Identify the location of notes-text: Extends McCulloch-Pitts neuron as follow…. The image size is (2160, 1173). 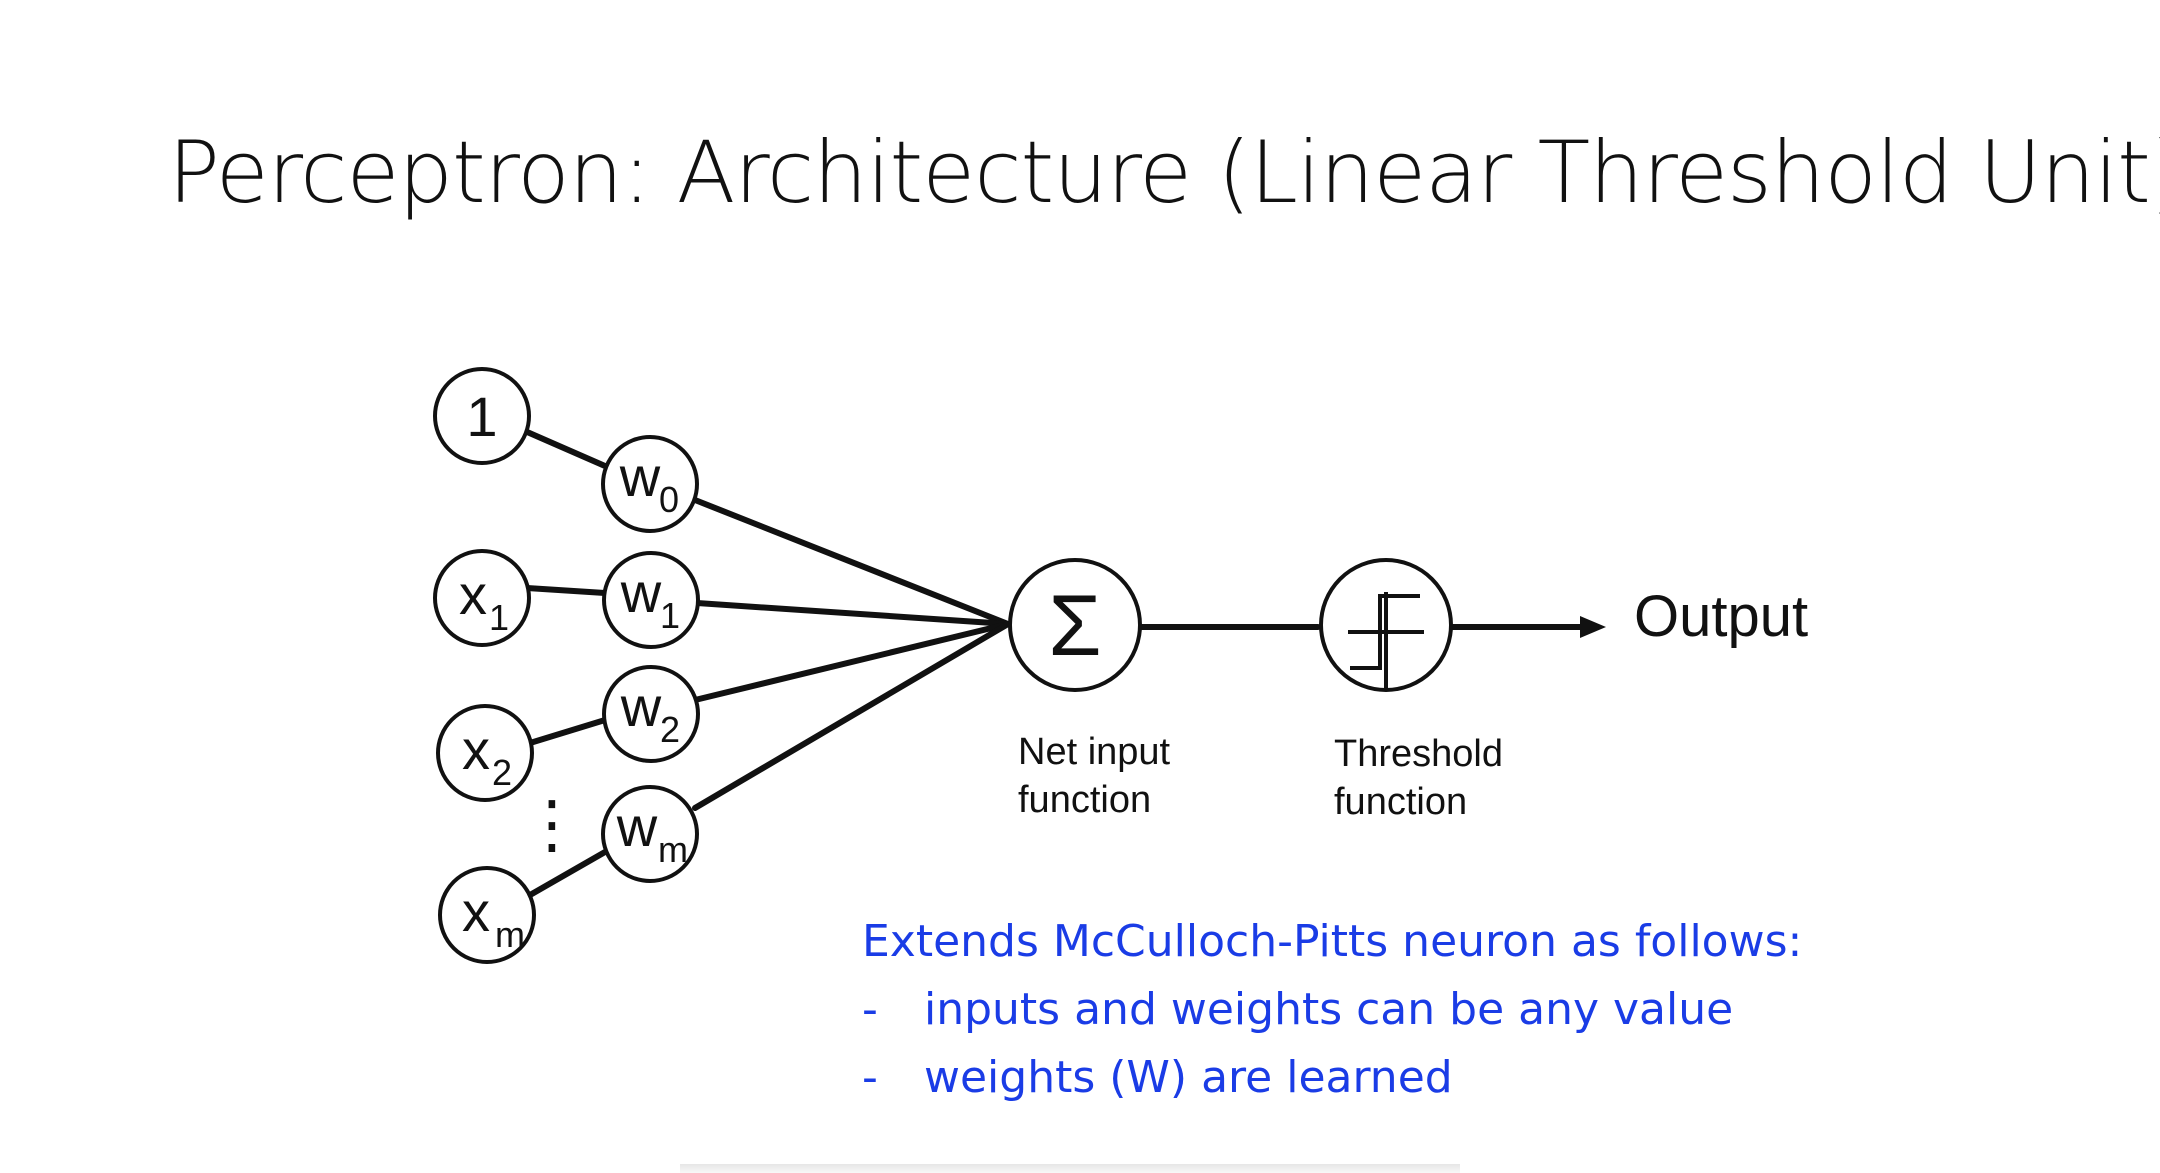
(1332, 1010).